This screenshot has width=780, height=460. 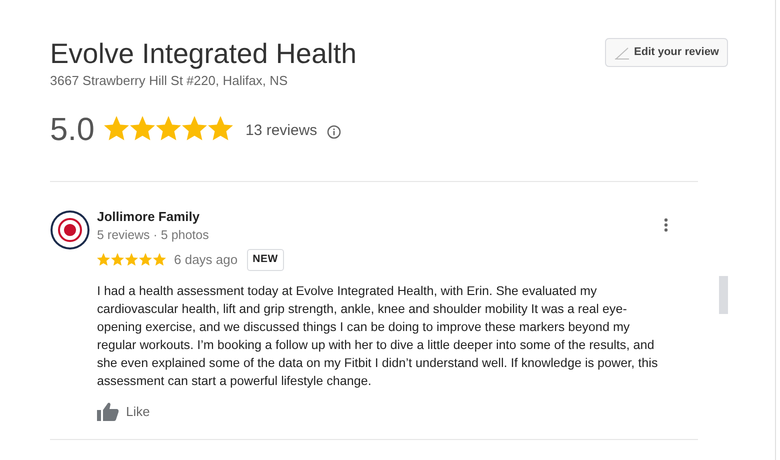 I want to click on reviewer-name: Jollimore Family, so click(x=153, y=216).